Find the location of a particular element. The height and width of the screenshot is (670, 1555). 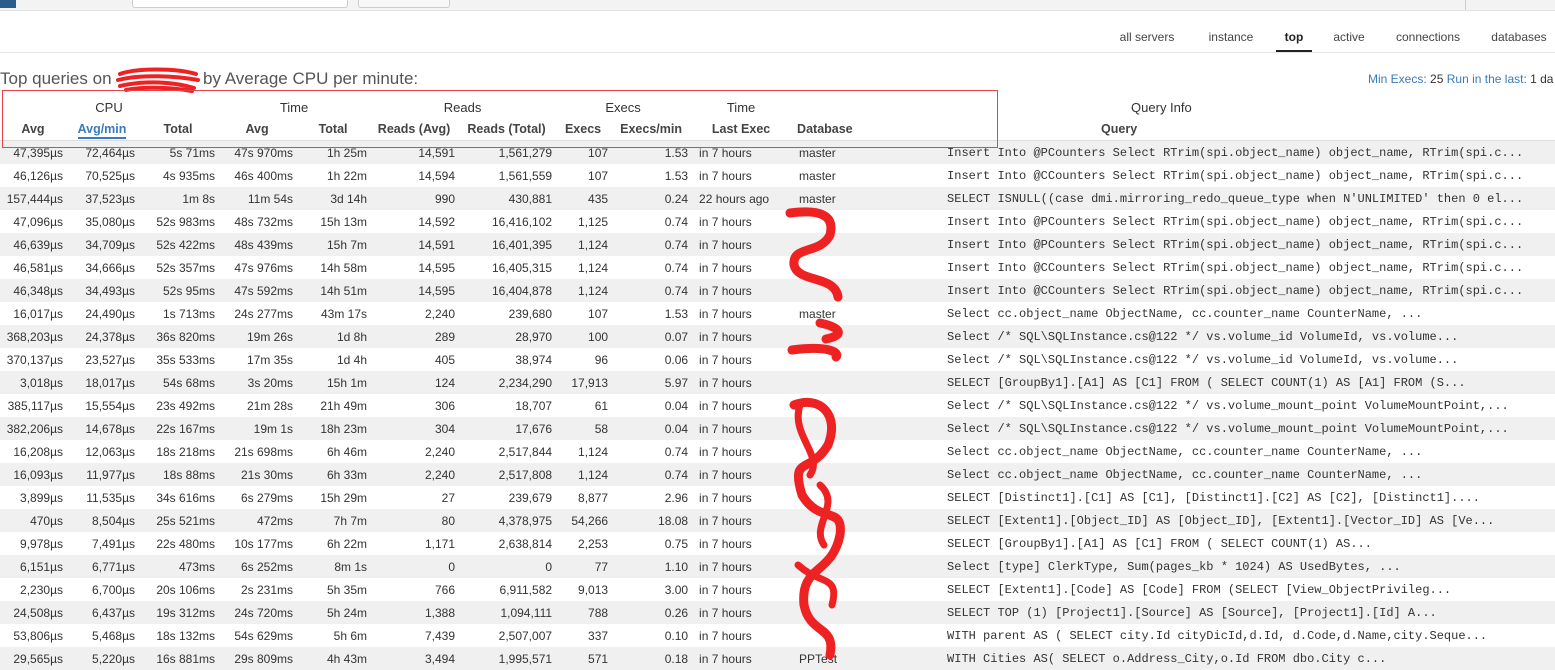

cell-cpu-total: 22s 167ms is located at coordinates (178, 428).